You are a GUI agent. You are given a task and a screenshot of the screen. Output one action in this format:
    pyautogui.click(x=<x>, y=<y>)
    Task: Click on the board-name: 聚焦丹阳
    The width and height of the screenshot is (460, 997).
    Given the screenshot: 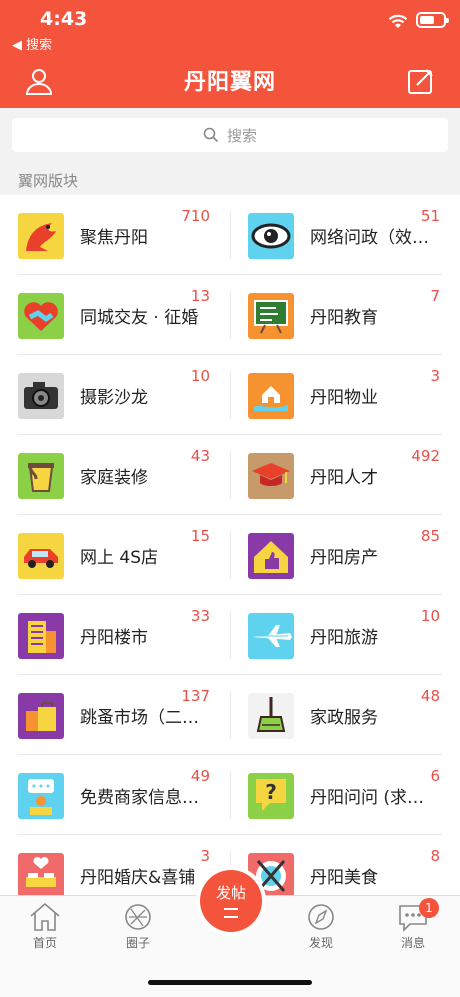 What is the action you would take?
    pyautogui.click(x=114, y=238)
    